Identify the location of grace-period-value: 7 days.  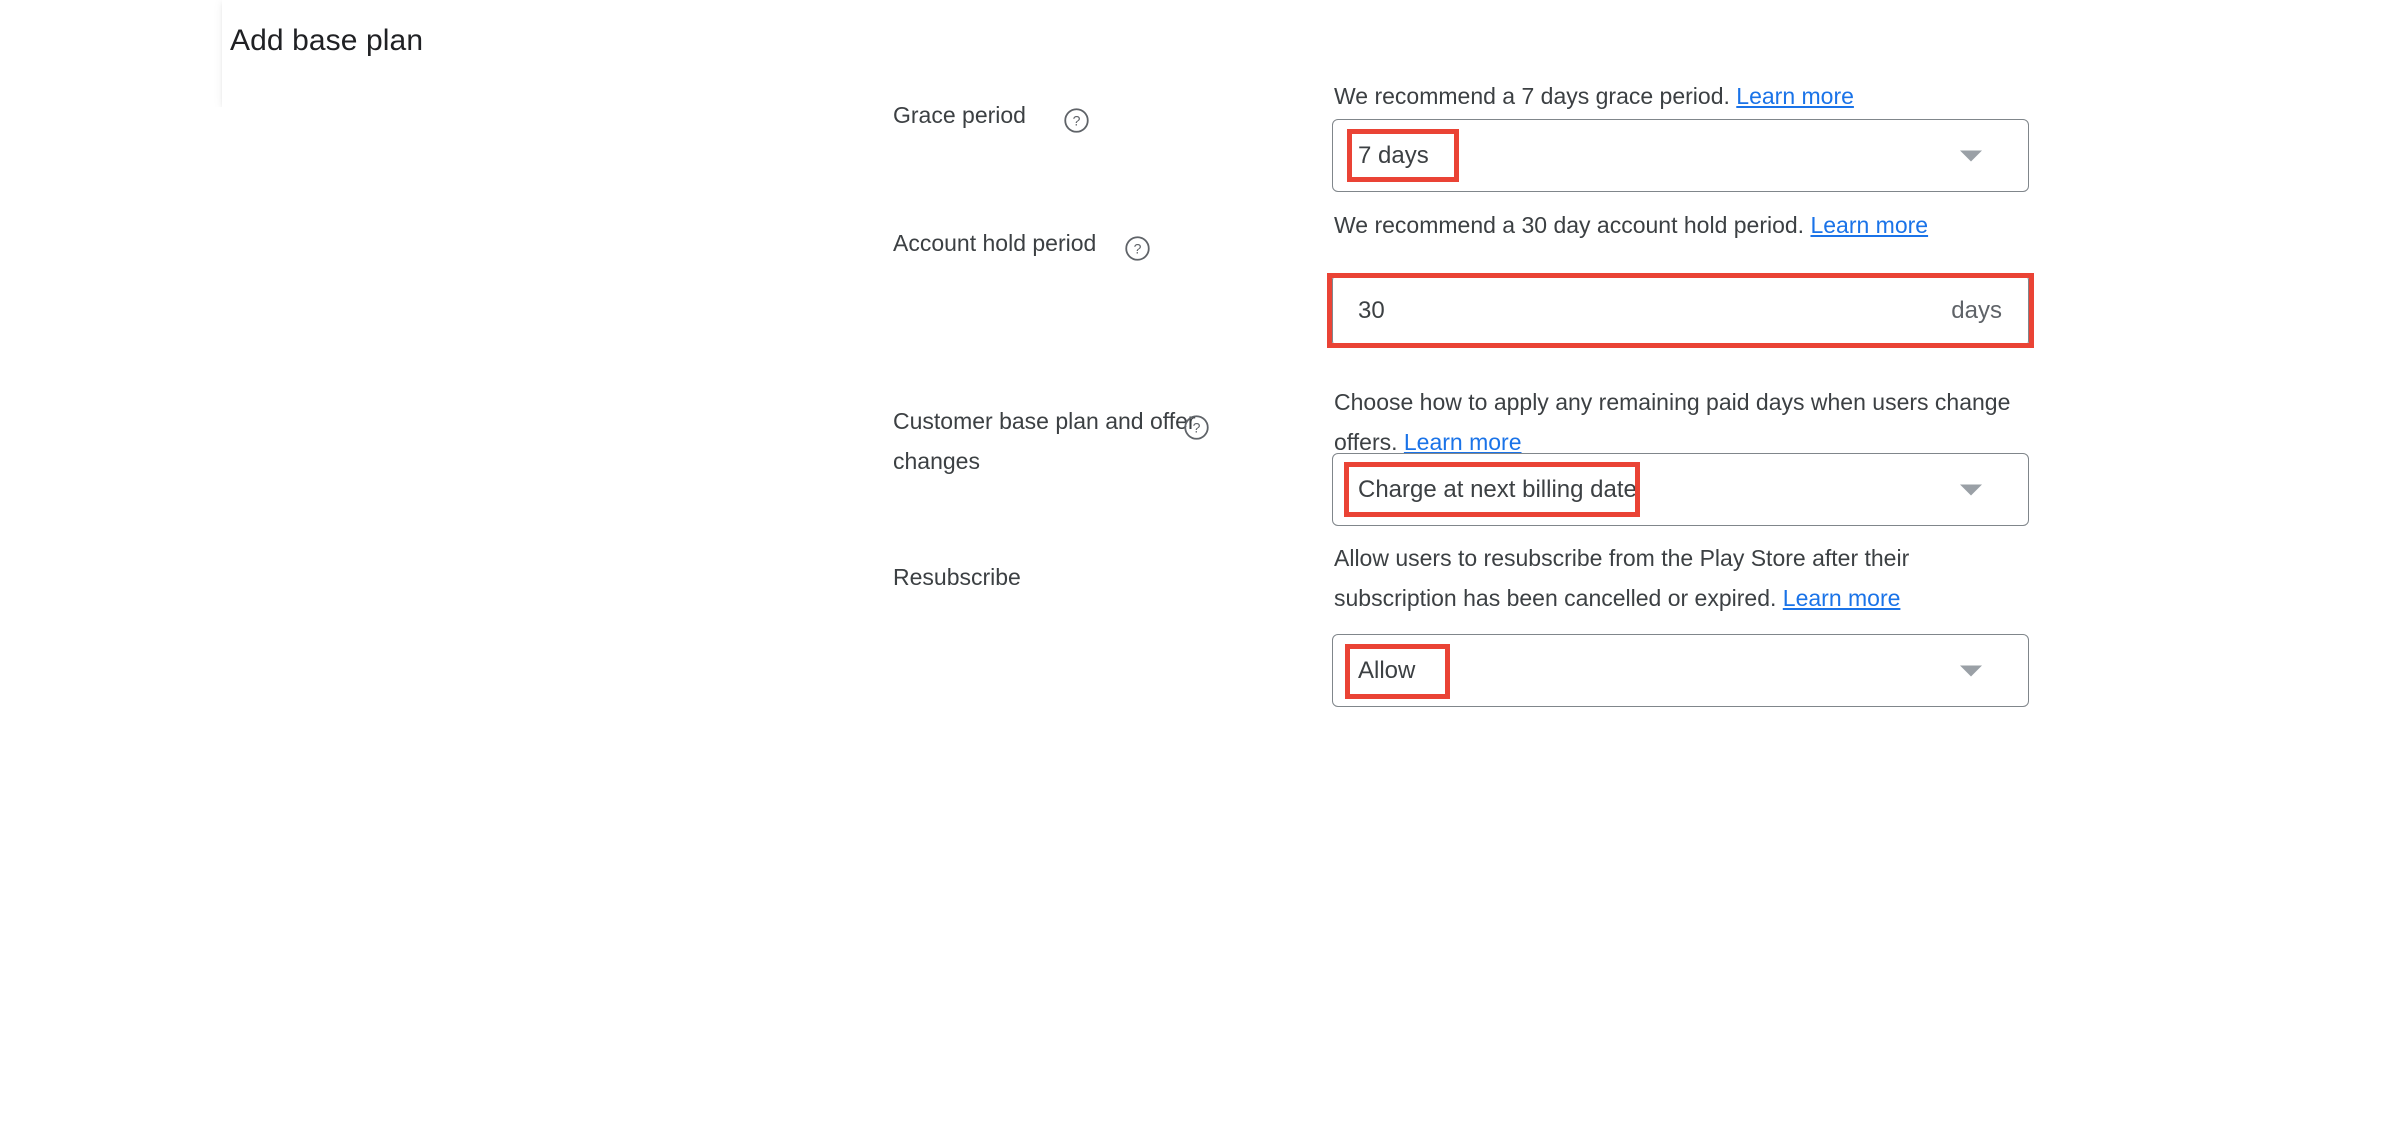
(1393, 155).